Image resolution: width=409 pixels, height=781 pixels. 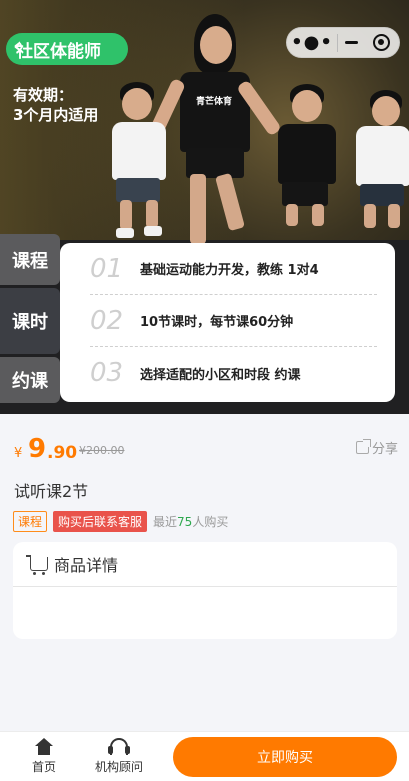 What do you see at coordinates (43, 767) in the screenshot?
I see `nav-home-label: 首页` at bounding box center [43, 767].